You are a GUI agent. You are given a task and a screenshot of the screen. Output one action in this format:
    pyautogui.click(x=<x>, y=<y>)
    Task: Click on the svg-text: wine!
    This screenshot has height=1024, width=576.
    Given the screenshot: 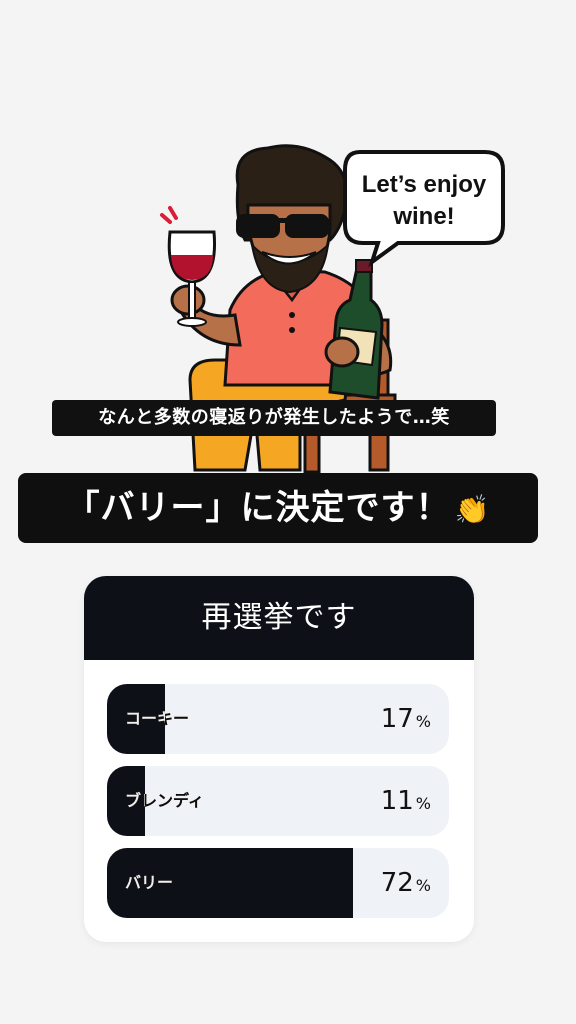 What is the action you would take?
    pyautogui.click(x=423, y=216)
    